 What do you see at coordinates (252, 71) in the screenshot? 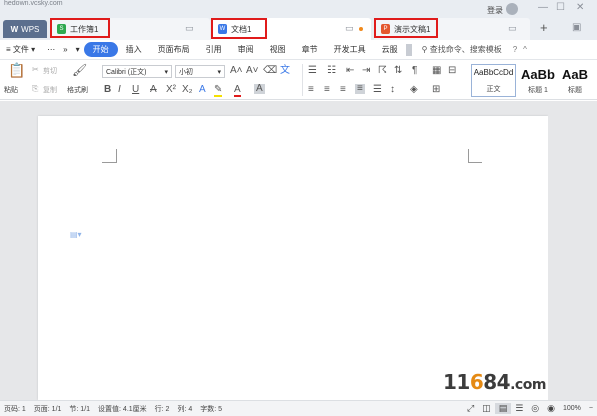
I see `shrink-font-icon: A˅` at bounding box center [252, 71].